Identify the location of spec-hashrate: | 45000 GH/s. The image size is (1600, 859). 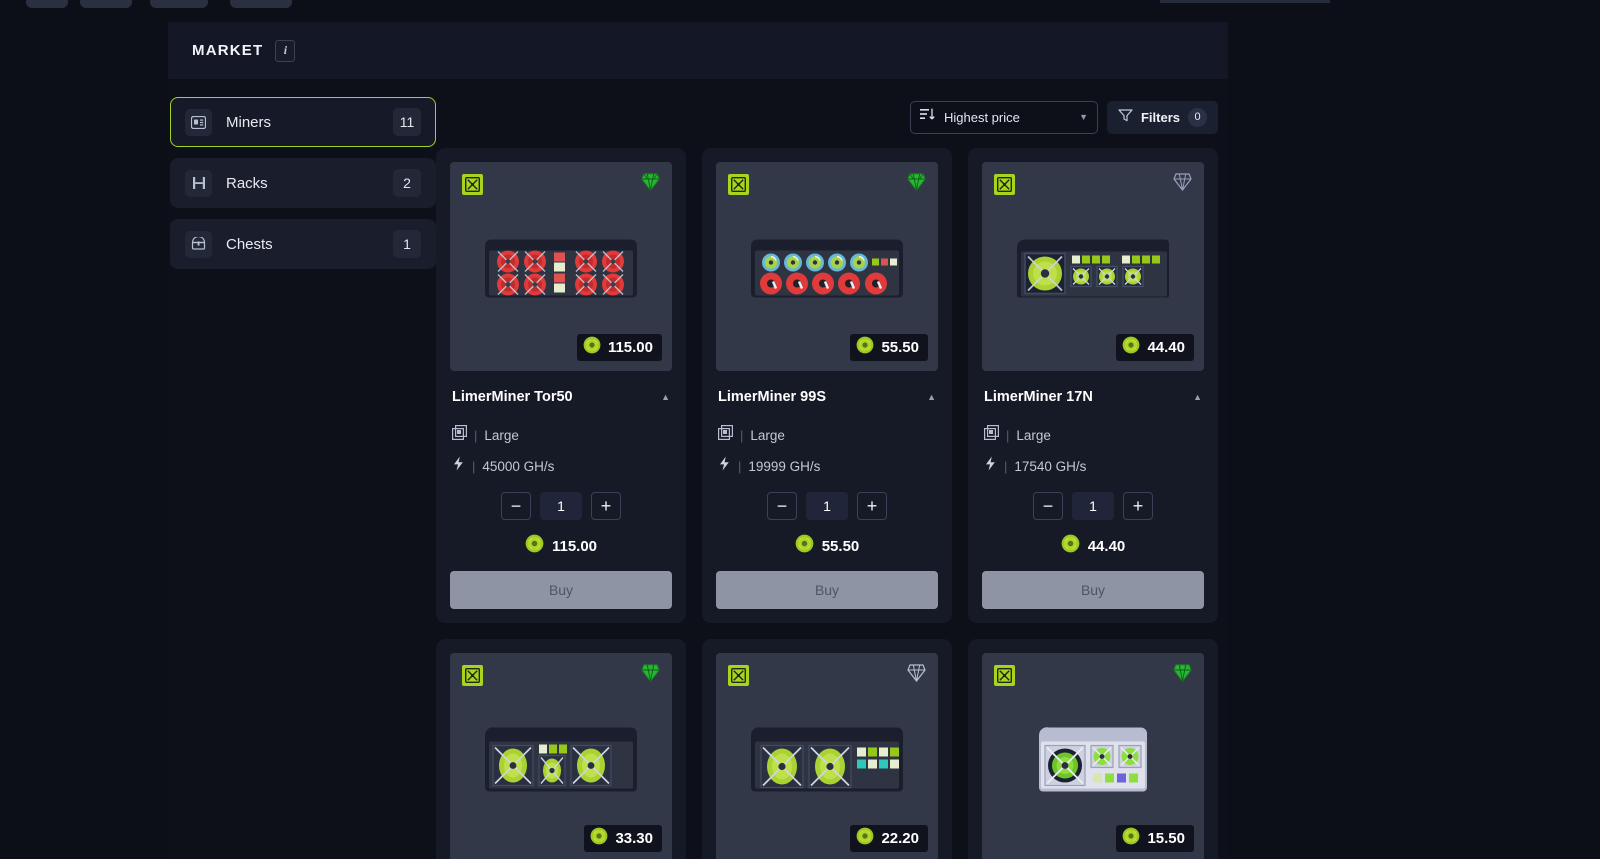
(561, 466).